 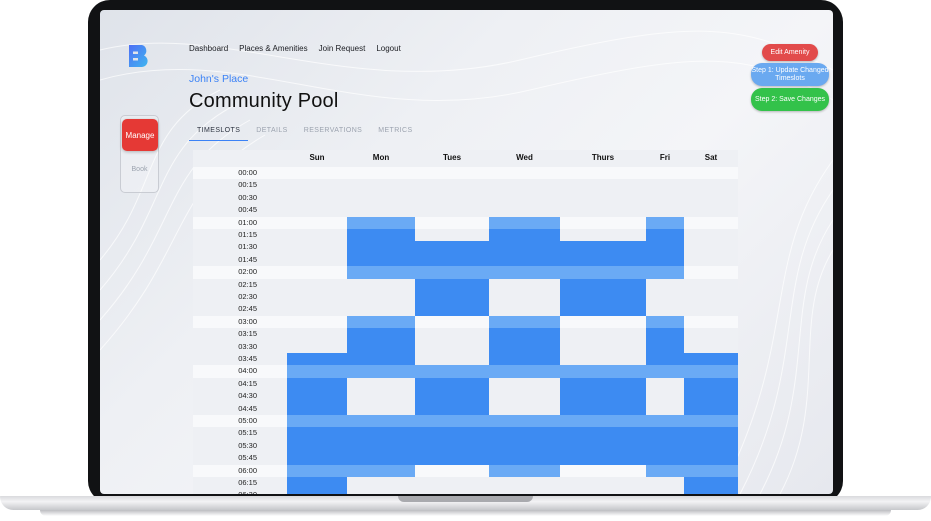 What do you see at coordinates (333, 134) in the screenshot?
I see `tab-reservations: RESERVATIONS` at bounding box center [333, 134].